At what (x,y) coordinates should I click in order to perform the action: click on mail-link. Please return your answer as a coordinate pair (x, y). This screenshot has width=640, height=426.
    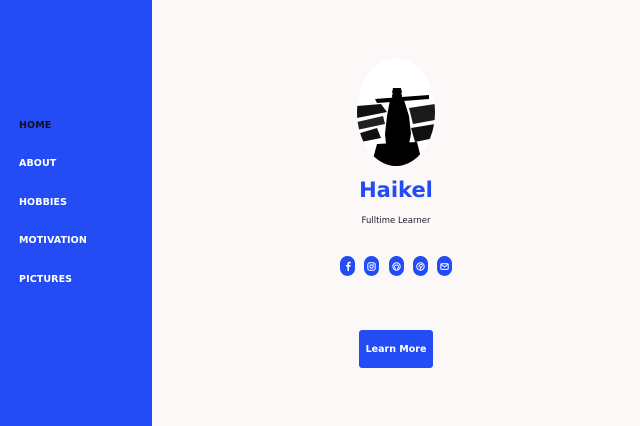
    Looking at the image, I should click on (444, 266).